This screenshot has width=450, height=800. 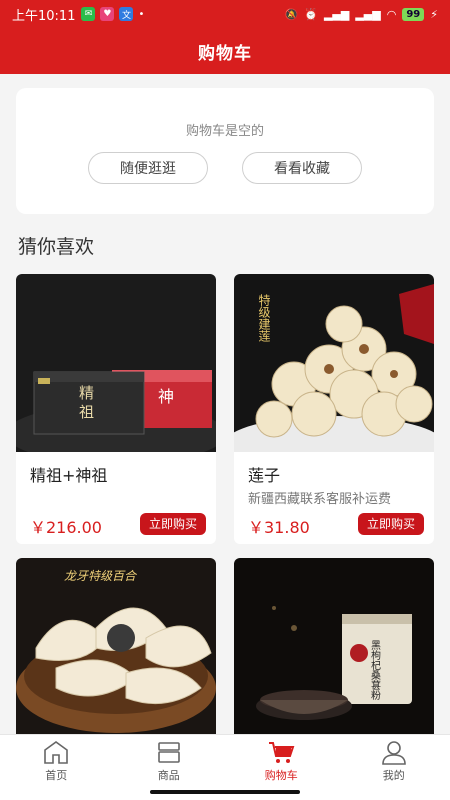 What do you see at coordinates (168, 752) in the screenshot?
I see `goods-icon` at bounding box center [168, 752].